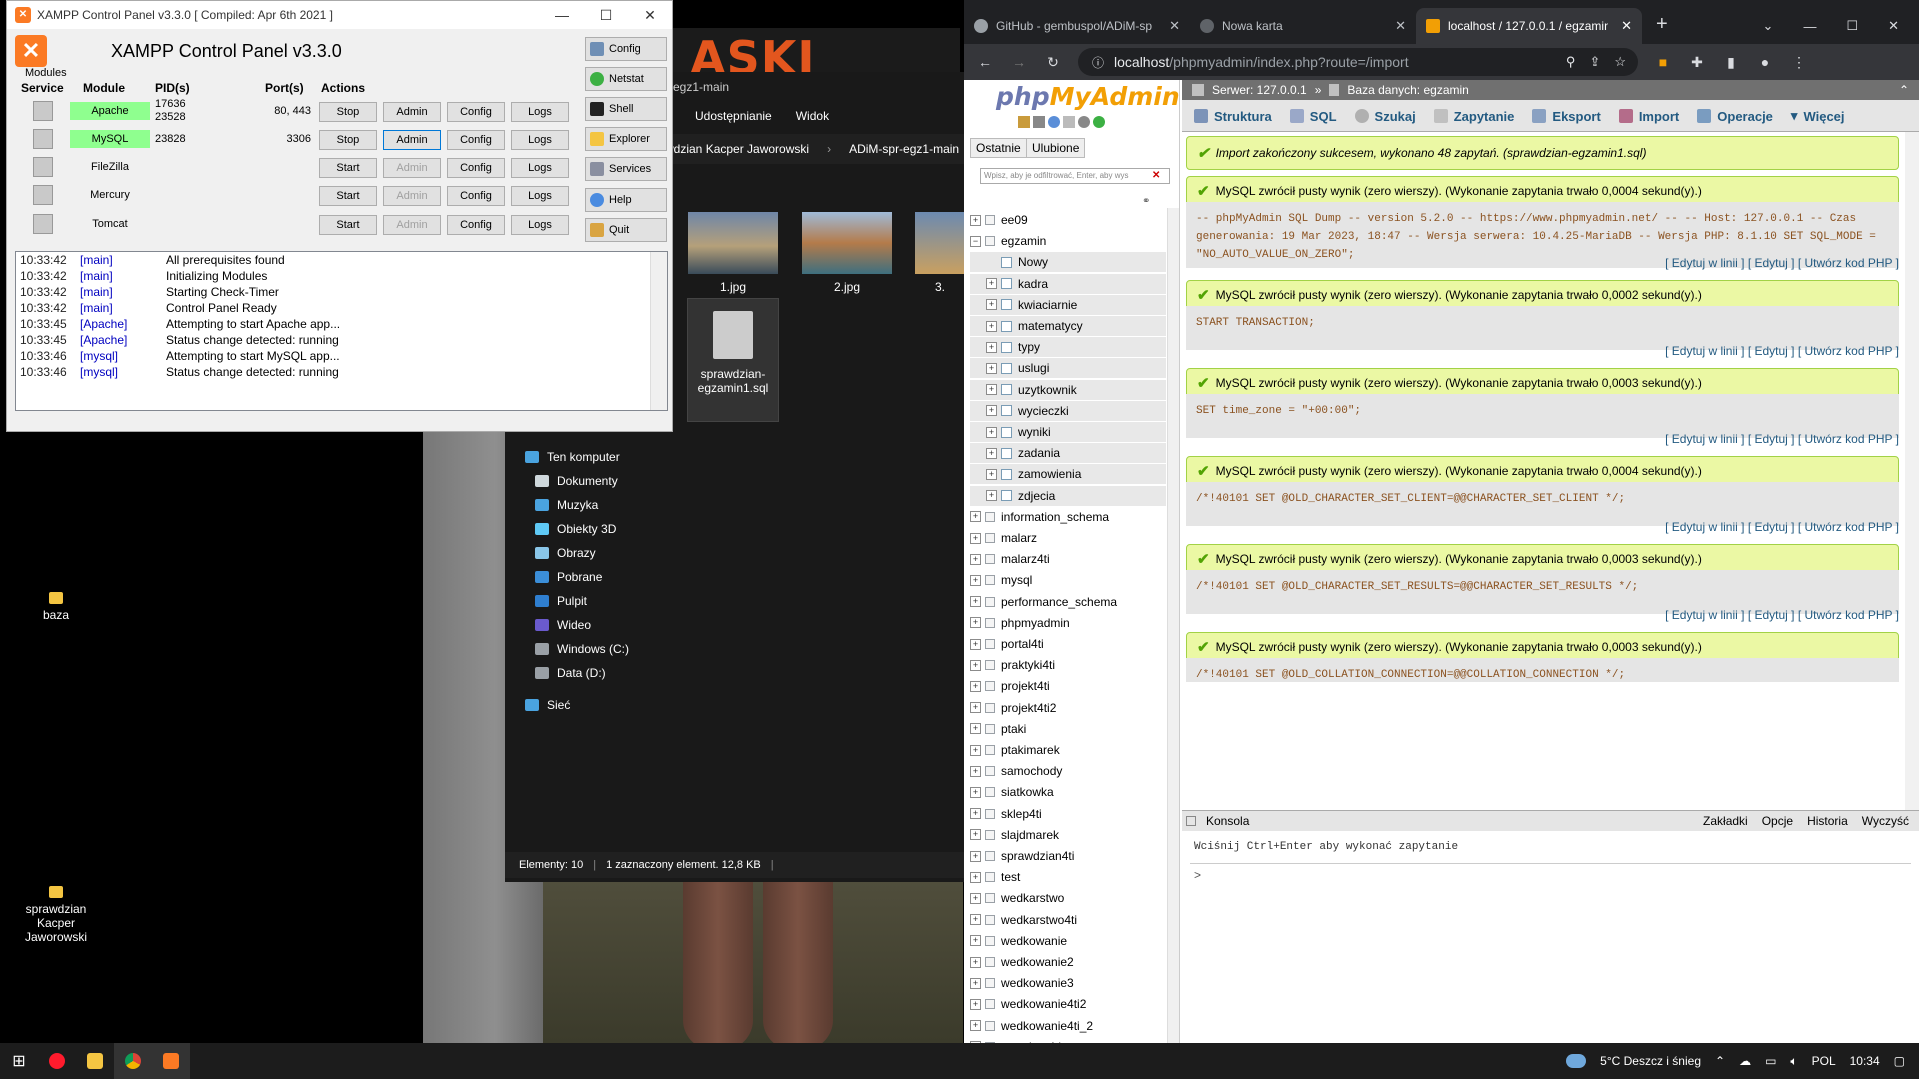 The width and height of the screenshot is (1919, 1079). What do you see at coordinates (1191, 821) in the screenshot?
I see `console-toggle-icon` at bounding box center [1191, 821].